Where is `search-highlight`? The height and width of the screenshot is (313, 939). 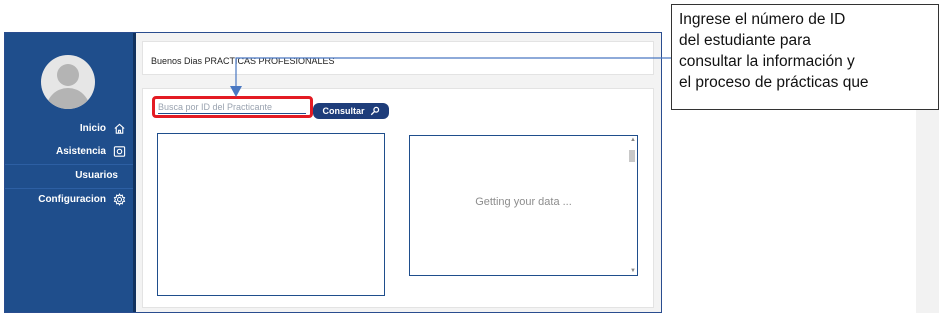 search-highlight is located at coordinates (232, 107).